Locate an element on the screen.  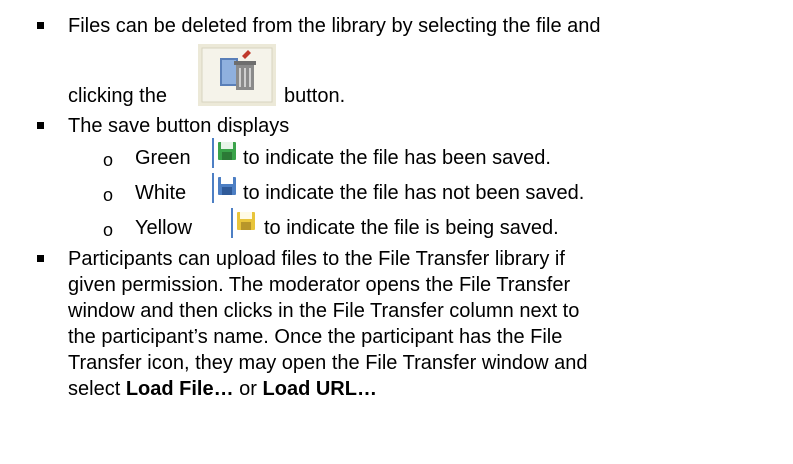
save-green-icon is located at coordinates (225, 153).